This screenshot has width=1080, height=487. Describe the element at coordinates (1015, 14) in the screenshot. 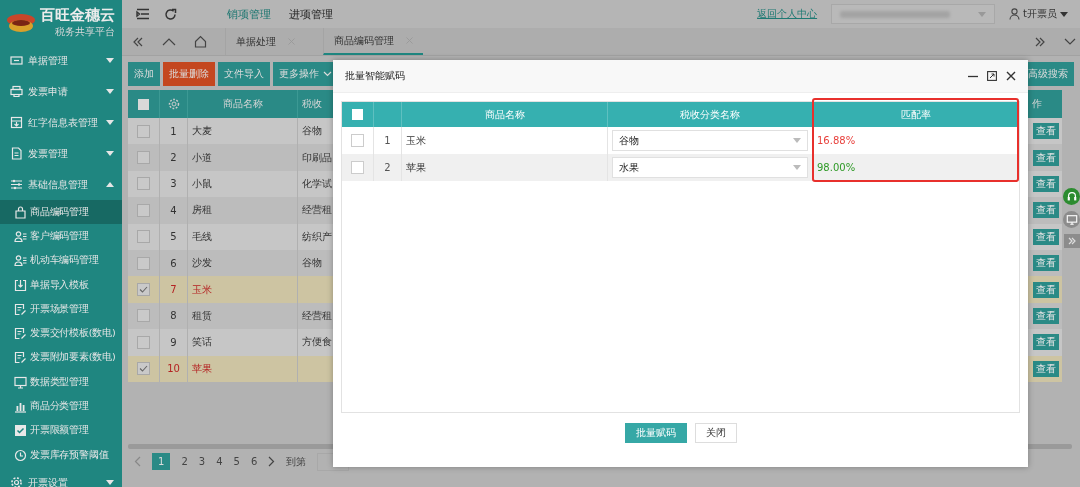

I see `user-icon` at that location.